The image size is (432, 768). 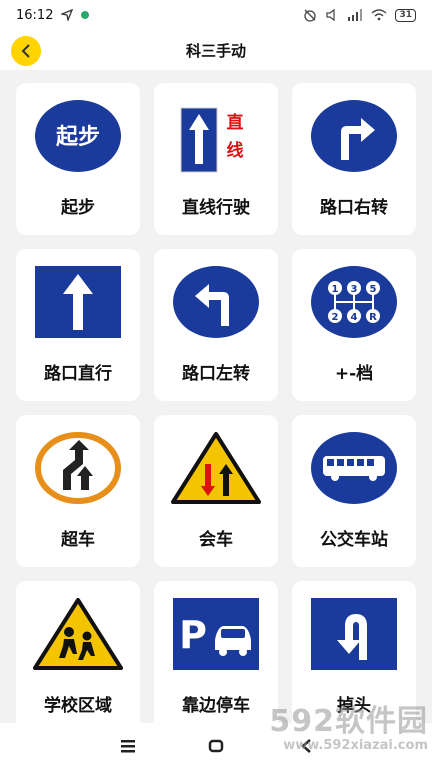 I want to click on card-u-turn: 掉头, so click(x=354, y=652).